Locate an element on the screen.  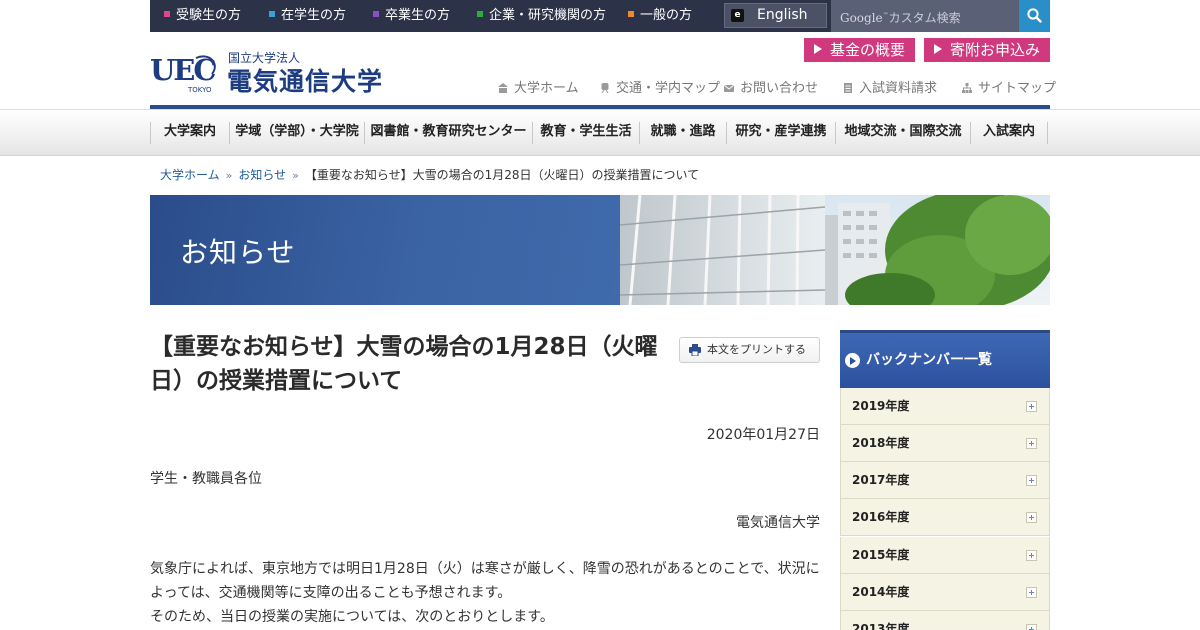
audience-label: 卒業生の方 is located at coordinates (418, 15).